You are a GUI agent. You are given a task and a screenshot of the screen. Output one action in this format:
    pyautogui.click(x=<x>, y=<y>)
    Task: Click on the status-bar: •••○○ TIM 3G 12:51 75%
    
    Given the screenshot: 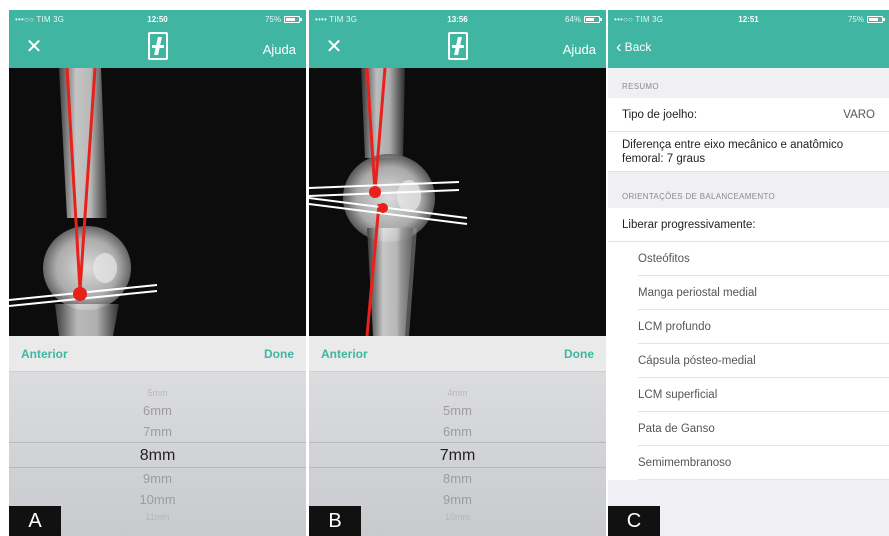 What is the action you would take?
    pyautogui.click(x=748, y=19)
    